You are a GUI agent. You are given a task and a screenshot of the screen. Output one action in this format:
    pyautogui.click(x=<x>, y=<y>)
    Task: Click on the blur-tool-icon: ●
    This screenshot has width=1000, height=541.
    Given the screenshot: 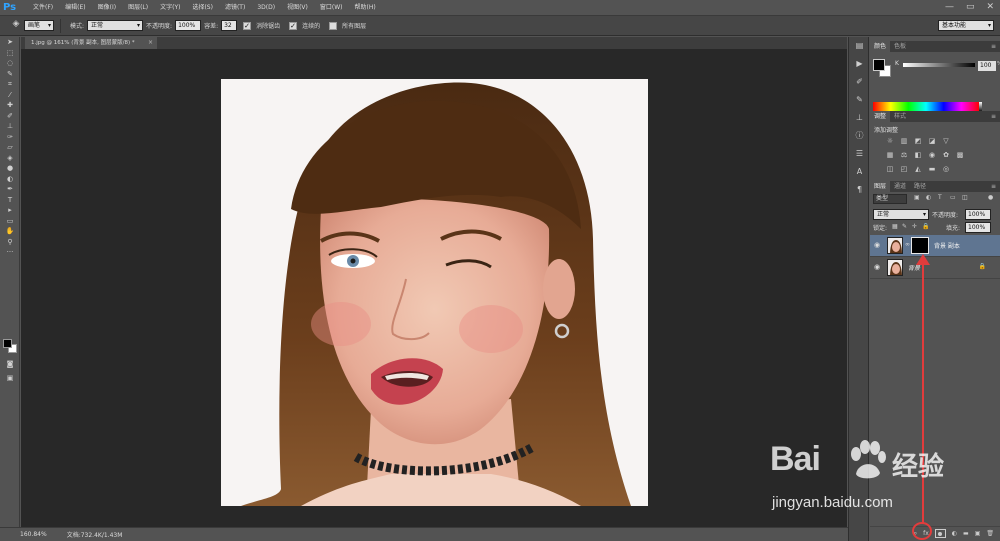 What is the action you would take?
    pyautogui.click(x=10, y=168)
    